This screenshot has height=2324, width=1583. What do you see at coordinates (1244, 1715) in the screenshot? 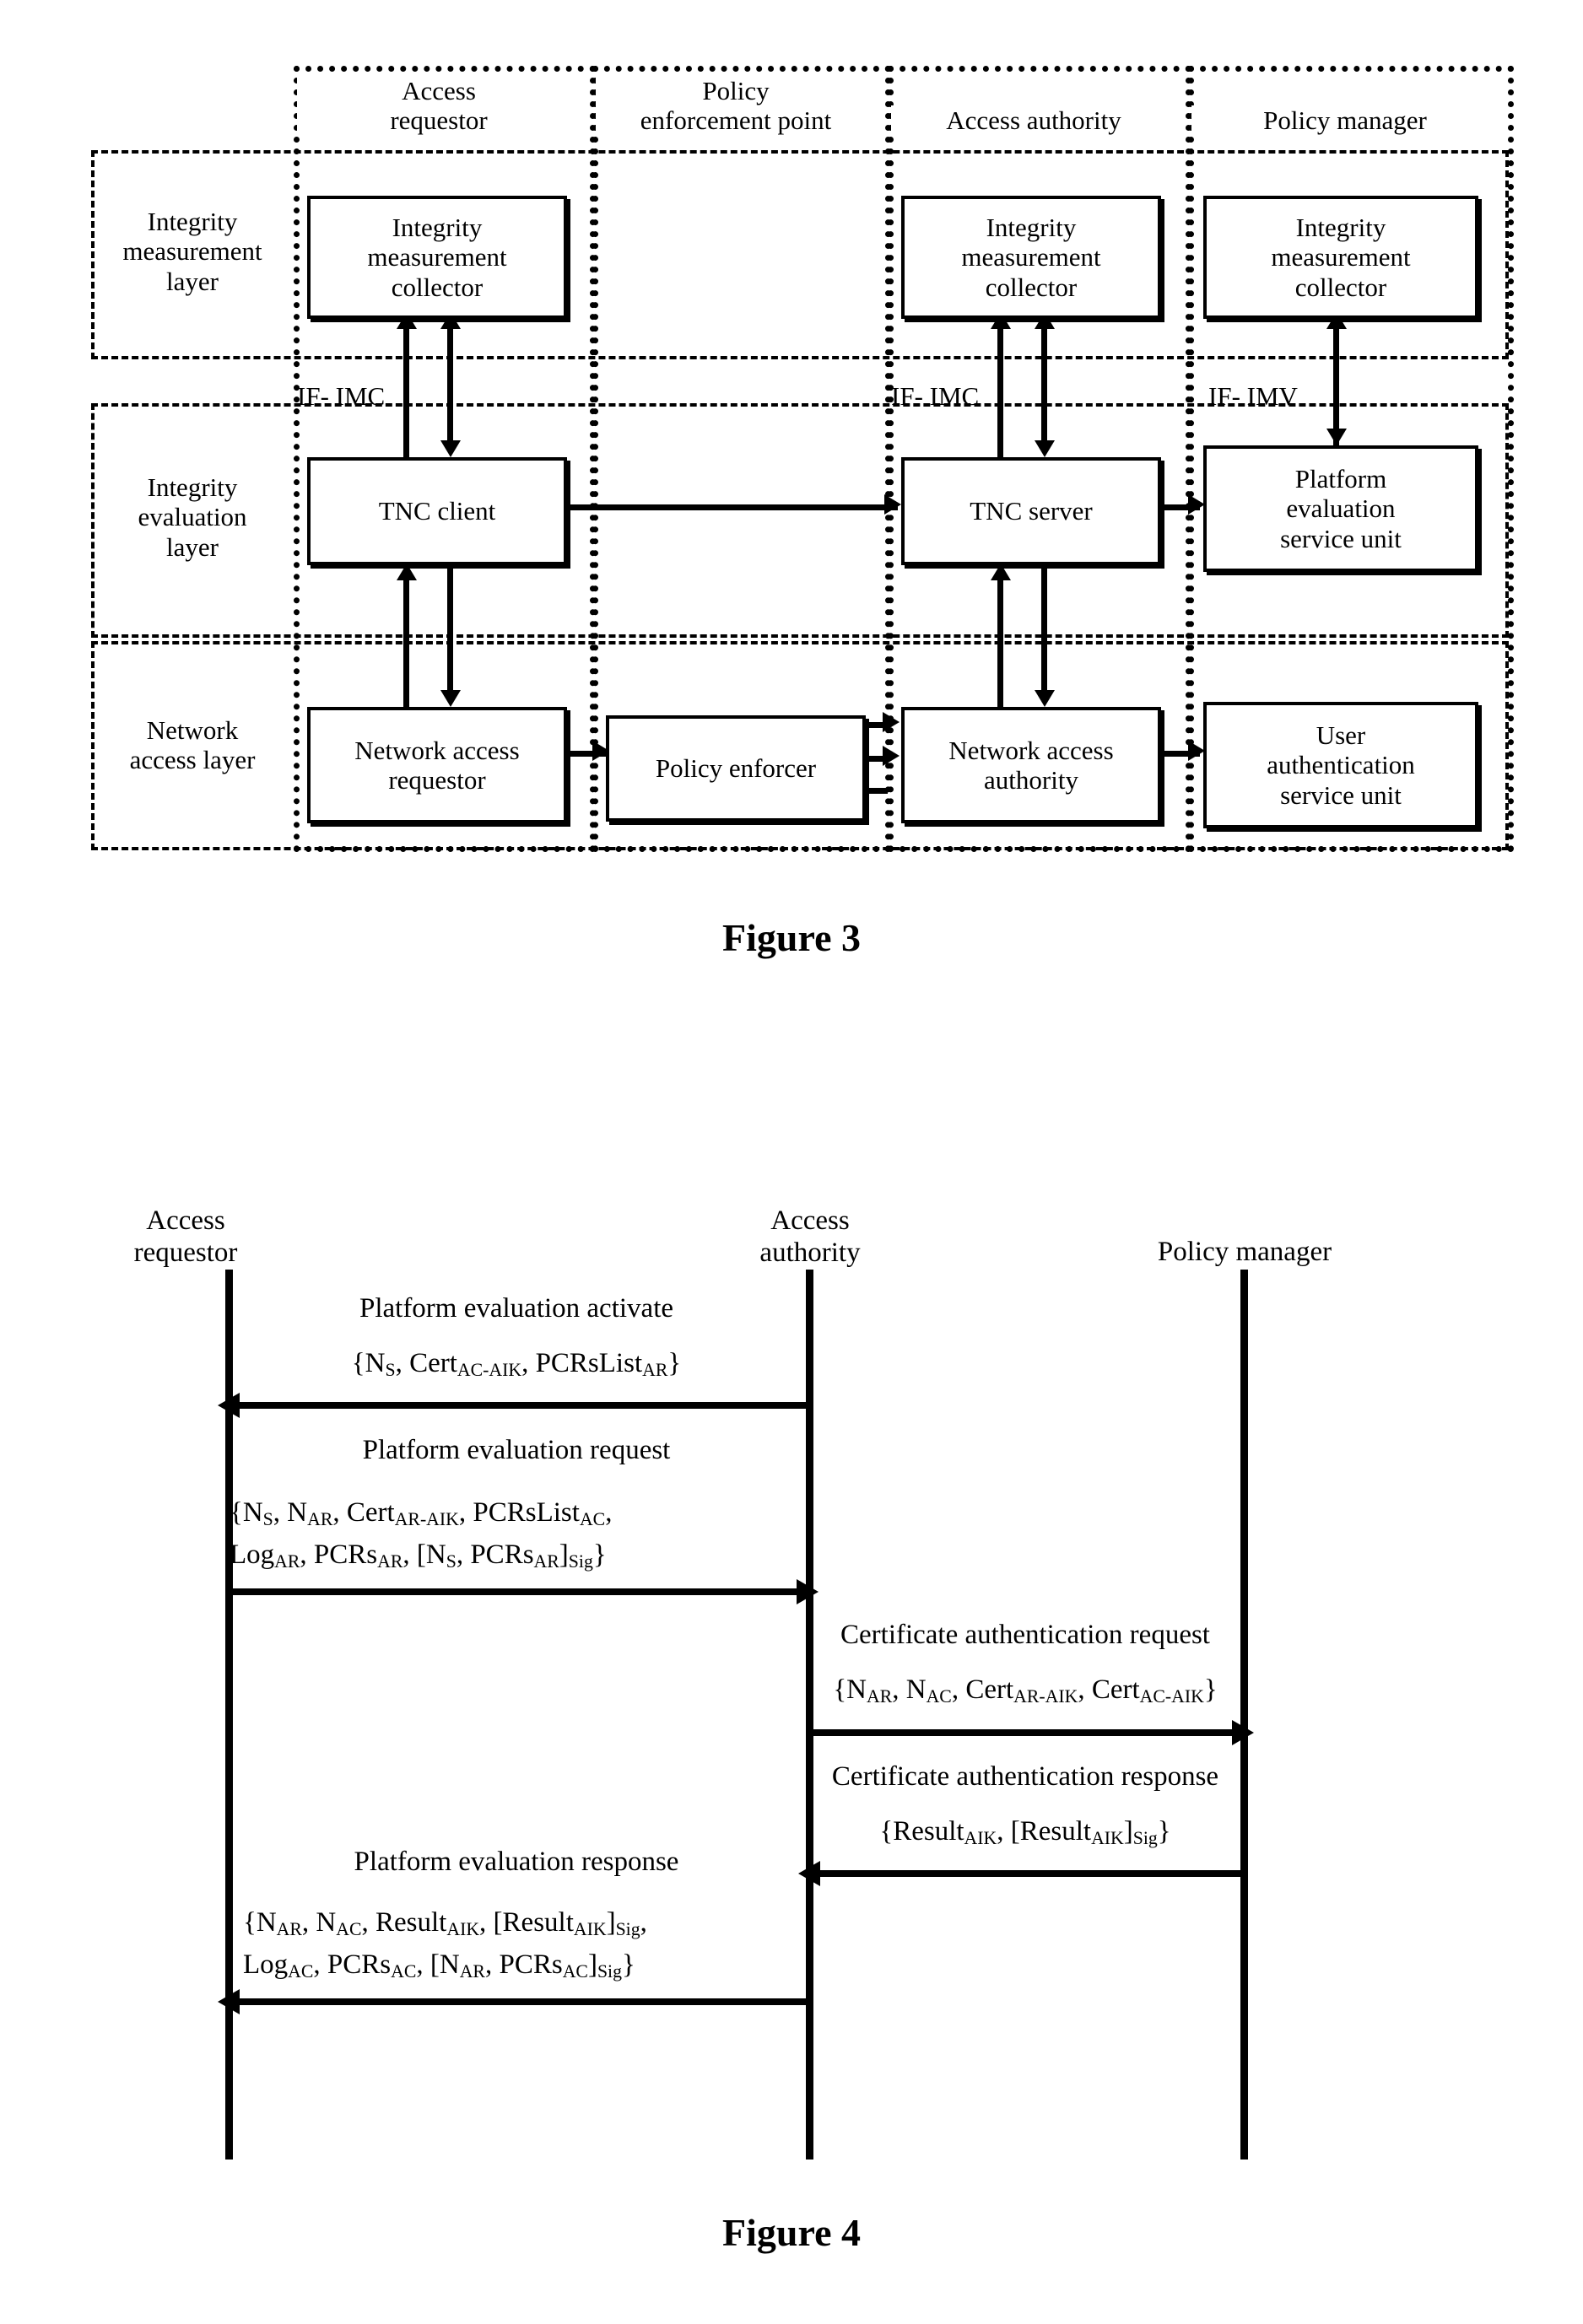
I see `lifeline-policy-manager` at bounding box center [1244, 1715].